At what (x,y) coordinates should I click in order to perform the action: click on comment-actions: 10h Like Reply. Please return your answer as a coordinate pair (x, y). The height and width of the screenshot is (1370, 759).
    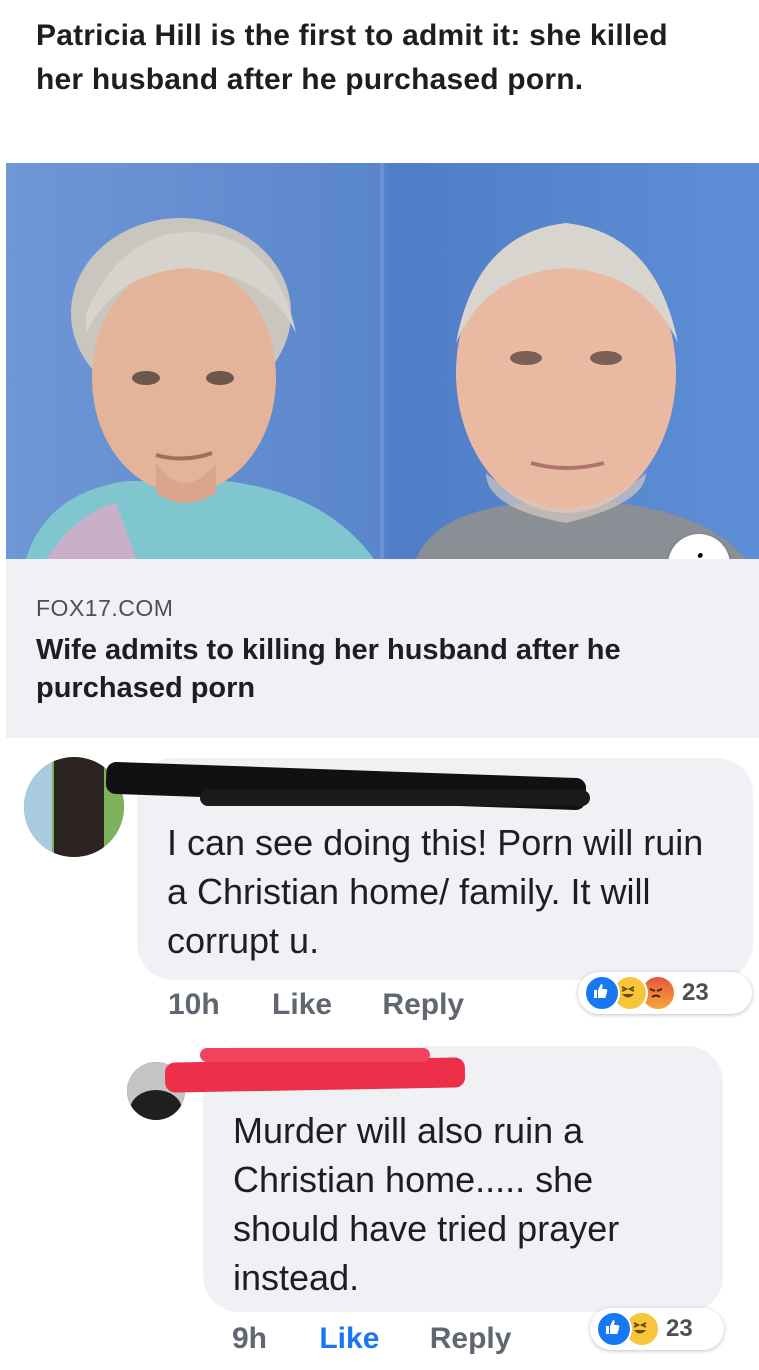
    Looking at the image, I should click on (316, 1005).